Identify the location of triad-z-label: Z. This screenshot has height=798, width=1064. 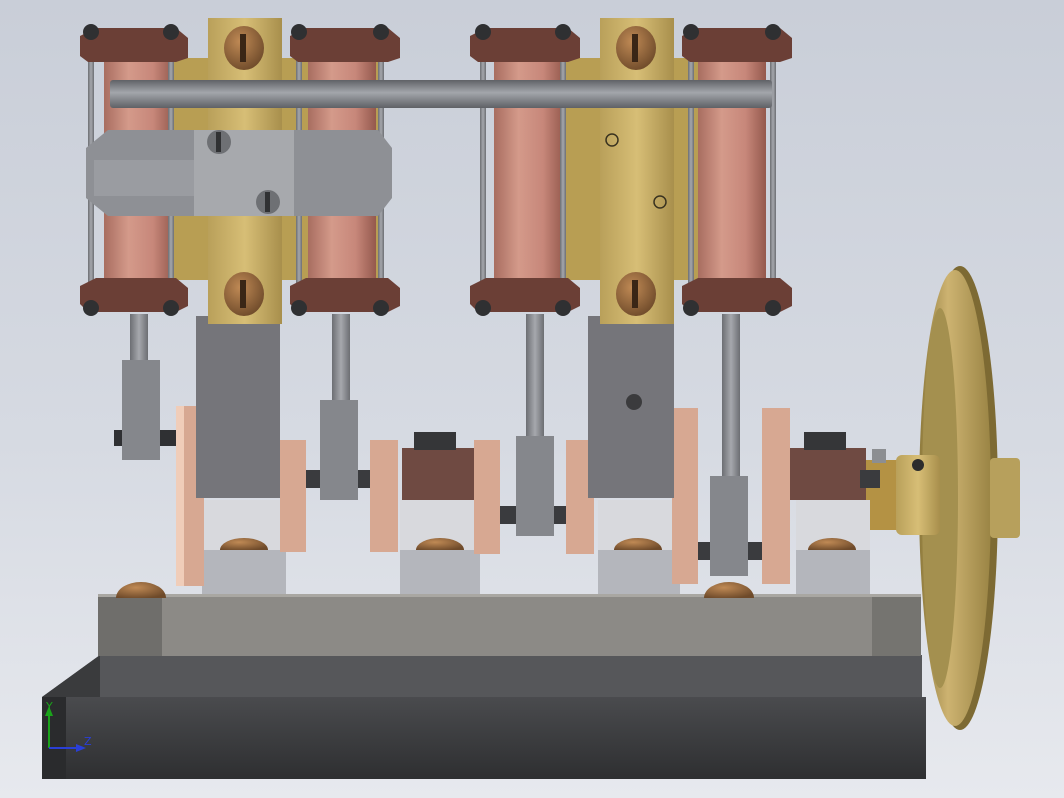
(88, 741).